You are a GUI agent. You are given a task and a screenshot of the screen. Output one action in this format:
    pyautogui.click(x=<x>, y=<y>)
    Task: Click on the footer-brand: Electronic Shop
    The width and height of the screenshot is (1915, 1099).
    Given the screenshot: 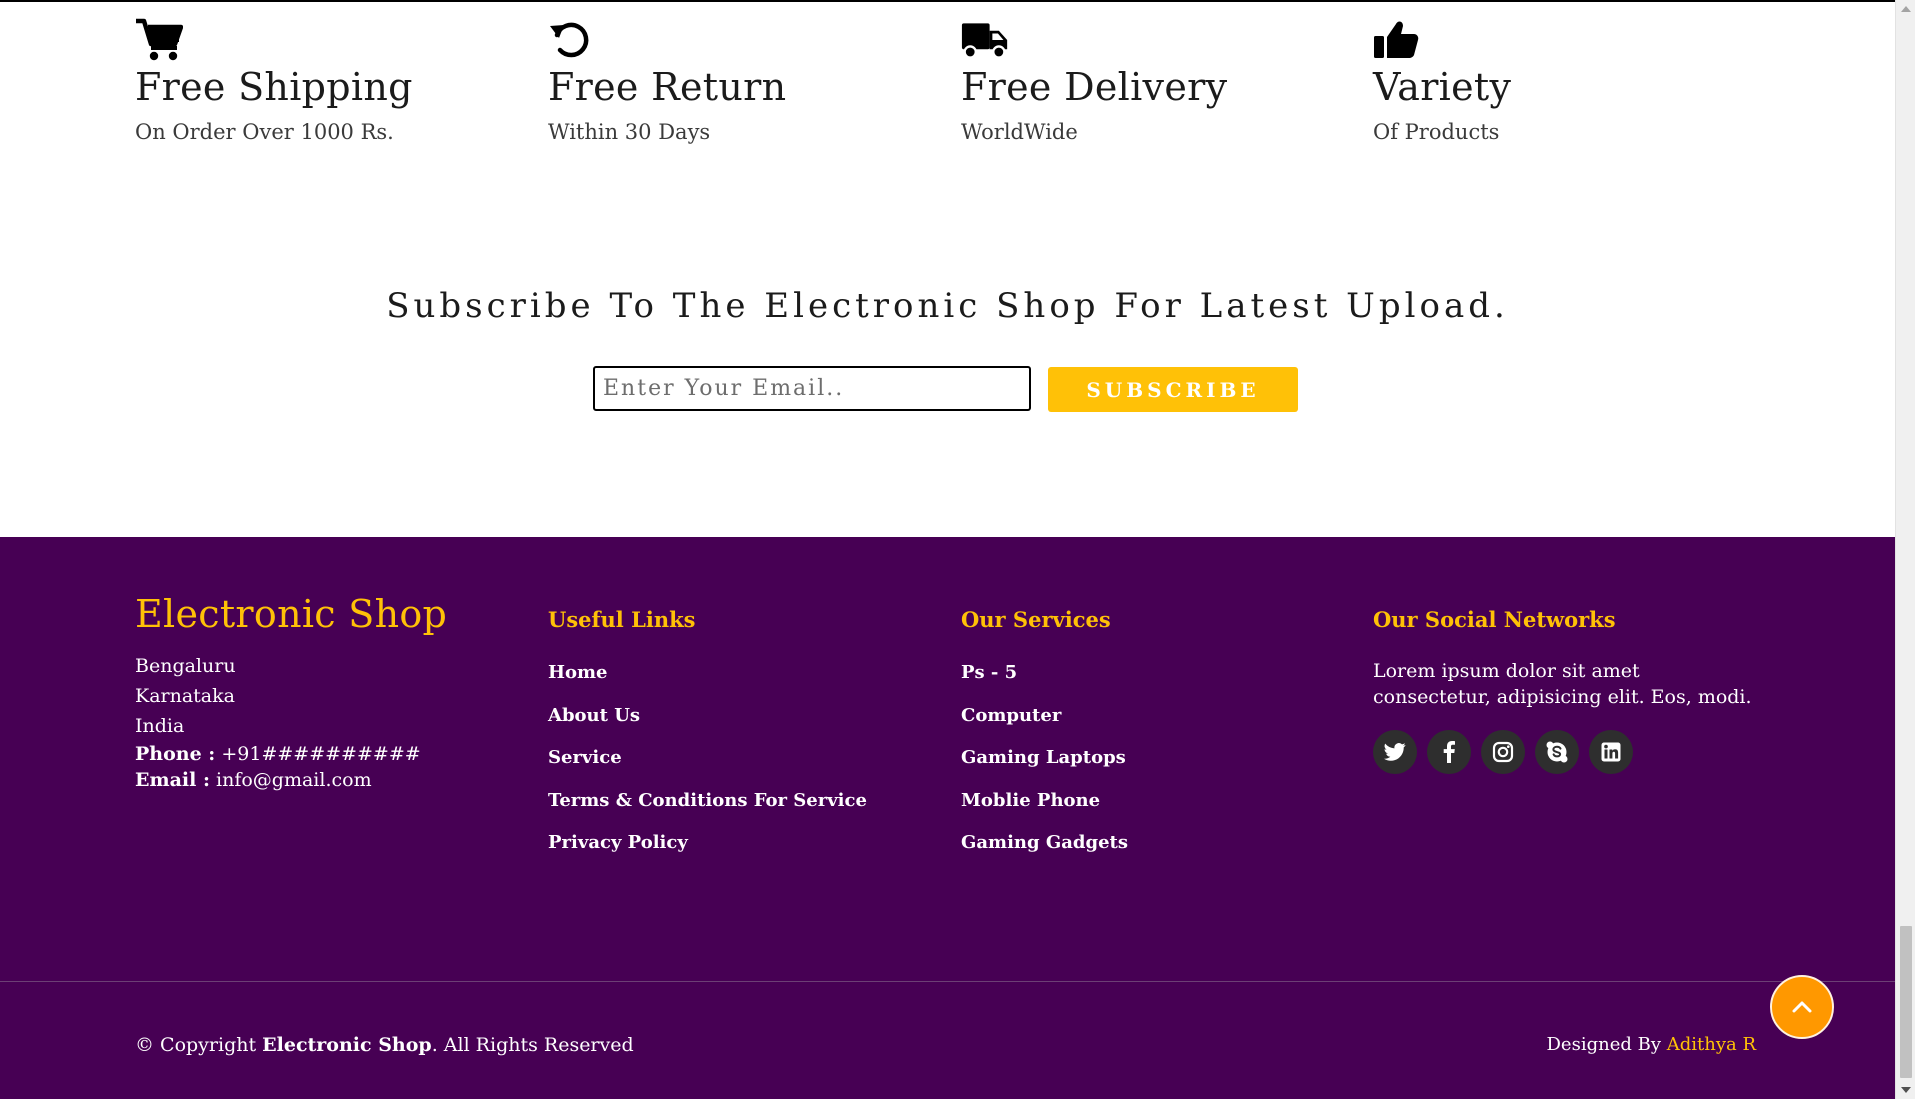 What is the action you would take?
    pyautogui.click(x=291, y=614)
    